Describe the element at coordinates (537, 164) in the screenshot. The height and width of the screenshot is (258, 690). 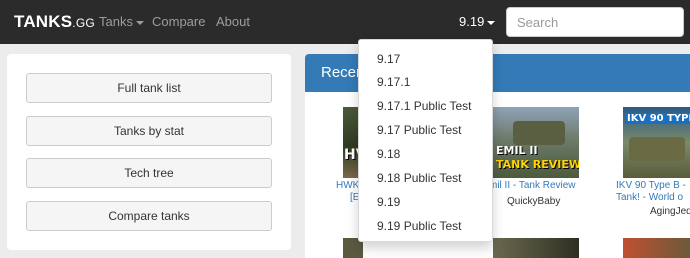
I see `thumbnail-caption-secondary: TANK REVIEW` at that location.